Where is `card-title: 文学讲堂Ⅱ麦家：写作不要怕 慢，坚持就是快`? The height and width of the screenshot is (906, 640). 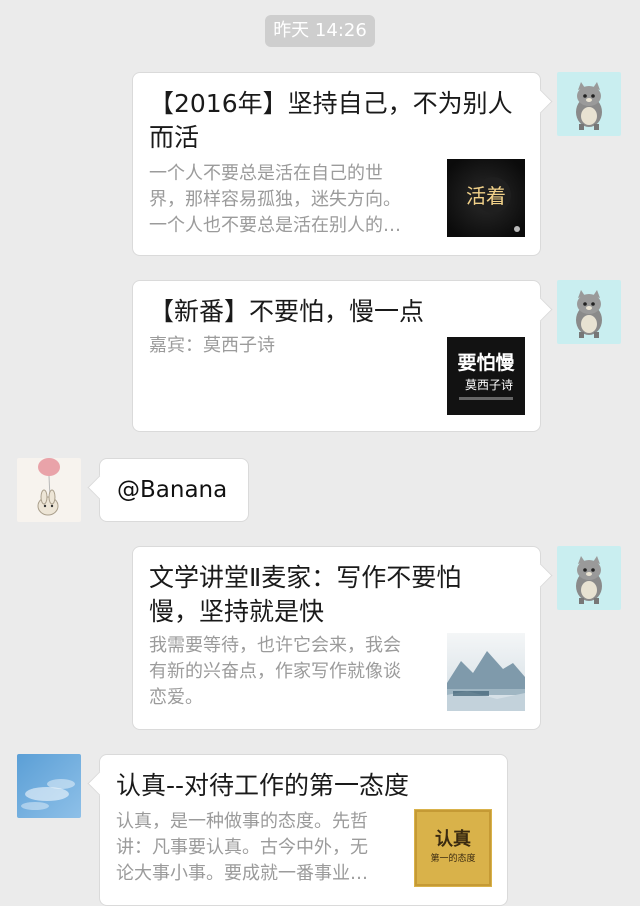 card-title: 文学讲堂Ⅱ麦家：写作不要怕 慢，坚持就是快 is located at coordinates (305, 595).